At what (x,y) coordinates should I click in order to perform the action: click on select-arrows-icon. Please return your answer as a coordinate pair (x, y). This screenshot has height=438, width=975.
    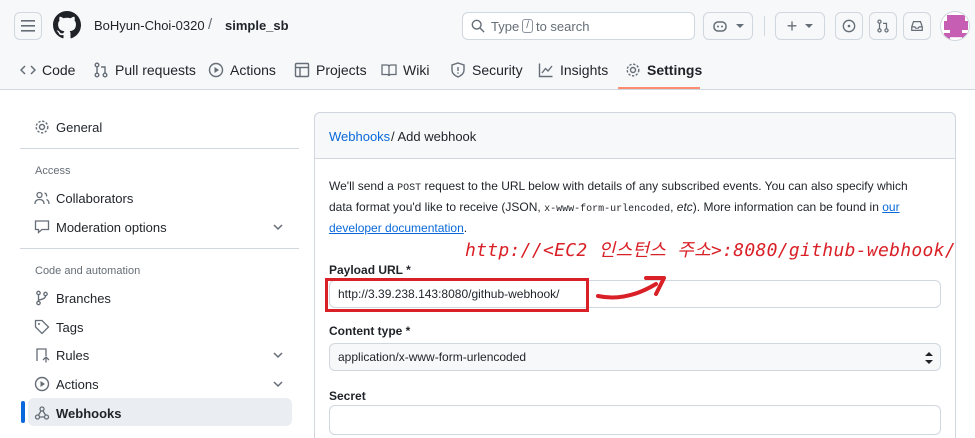
    Looking at the image, I should click on (929, 358).